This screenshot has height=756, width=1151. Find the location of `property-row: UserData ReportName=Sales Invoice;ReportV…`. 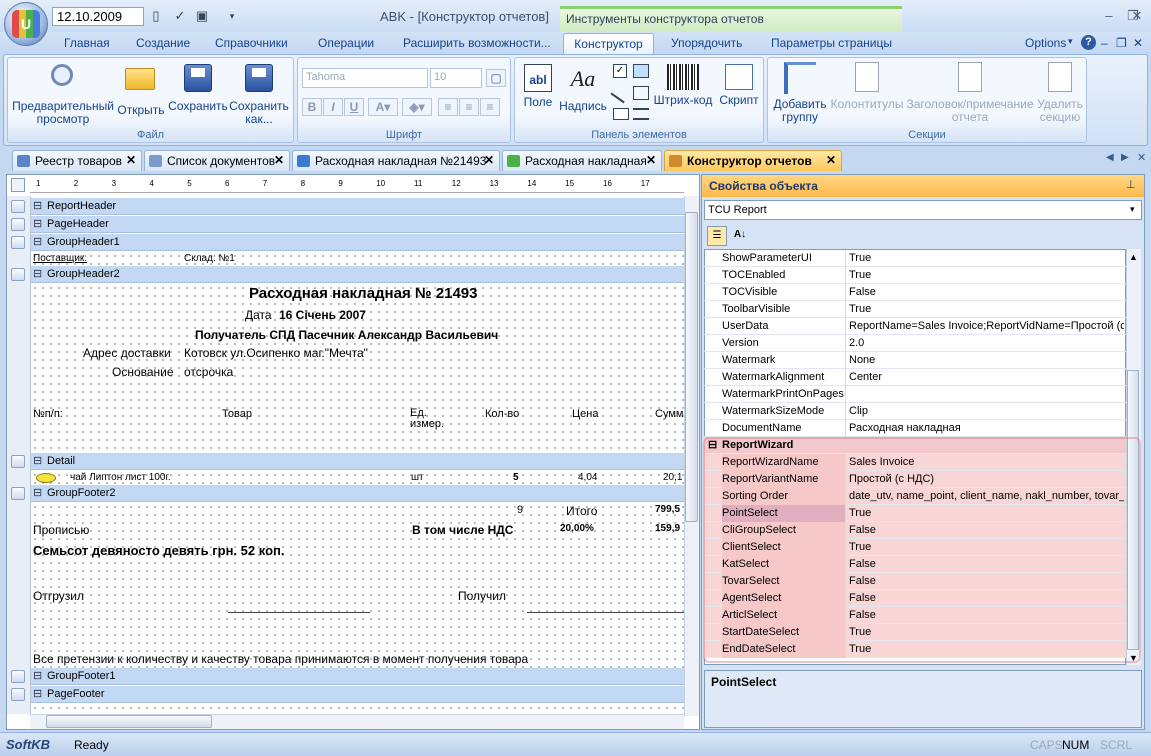

property-row: UserData ReportName=Sales Invoice;ReportV… is located at coordinates (915, 326).